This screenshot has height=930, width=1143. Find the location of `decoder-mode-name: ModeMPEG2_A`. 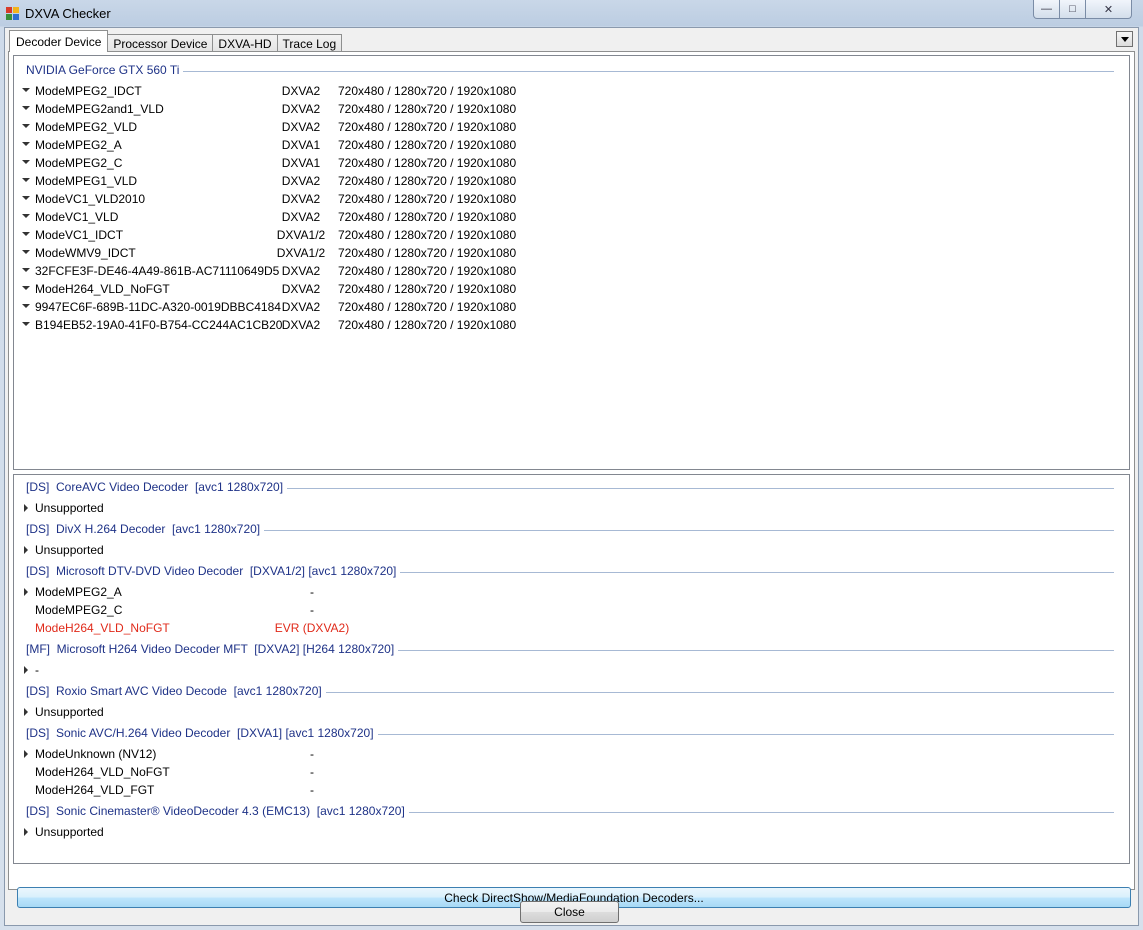

decoder-mode-name: ModeMPEG2_A is located at coordinates (78, 592).